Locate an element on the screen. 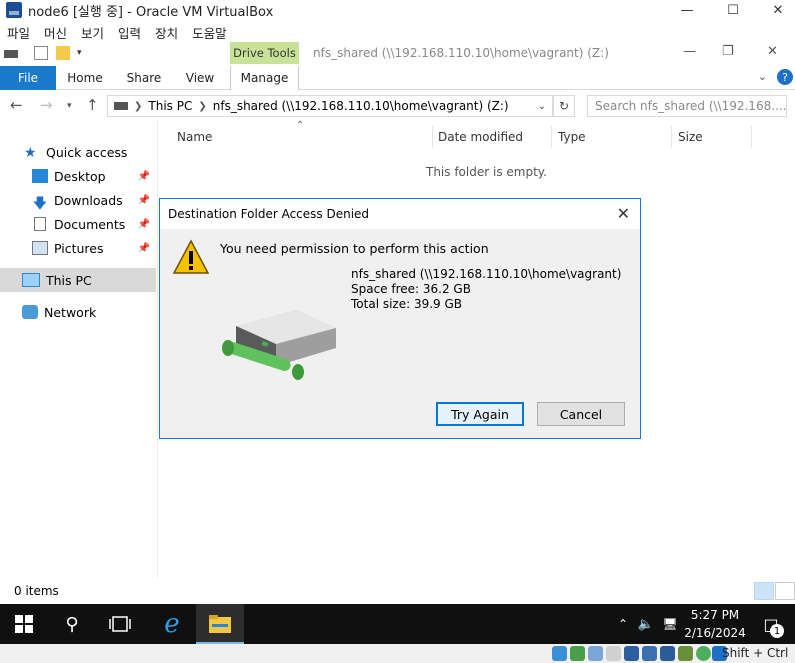 Image resolution: width=795 pixels, height=663 pixels. cancel-button: Cancel is located at coordinates (581, 414).